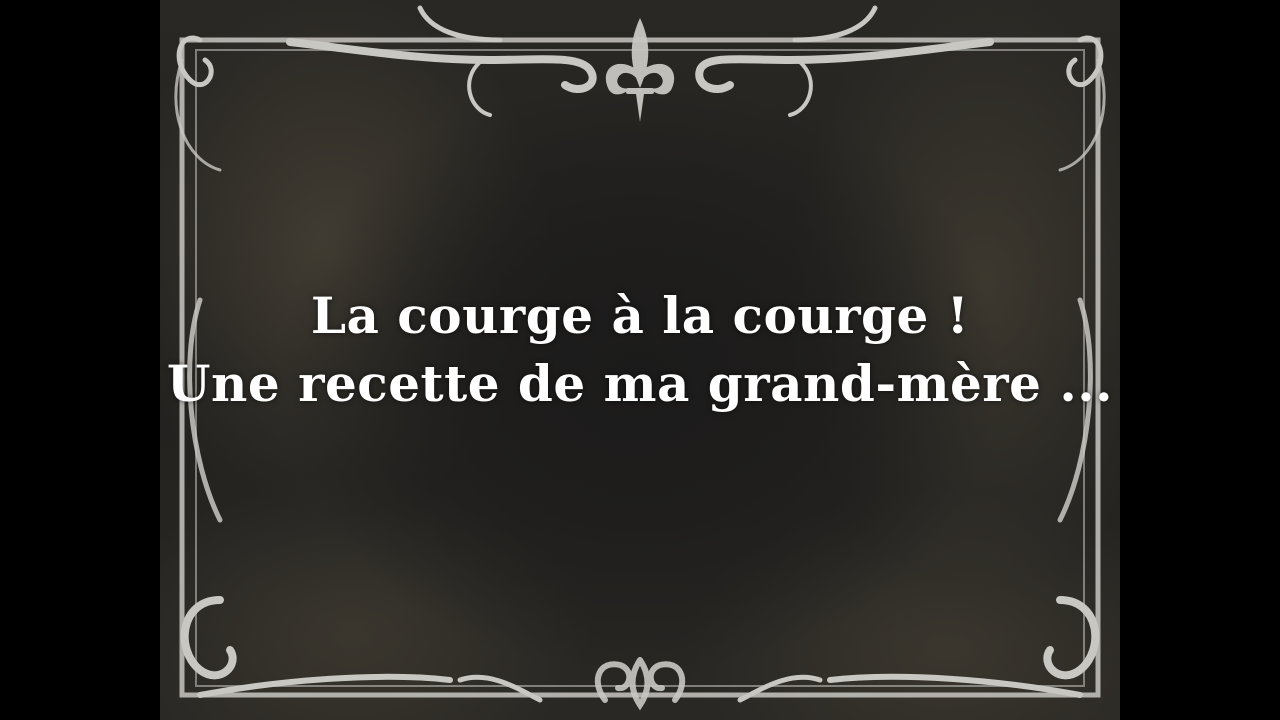  What do you see at coordinates (640, 684) in the screenshot?
I see `scroll-ornament-icon` at bounding box center [640, 684].